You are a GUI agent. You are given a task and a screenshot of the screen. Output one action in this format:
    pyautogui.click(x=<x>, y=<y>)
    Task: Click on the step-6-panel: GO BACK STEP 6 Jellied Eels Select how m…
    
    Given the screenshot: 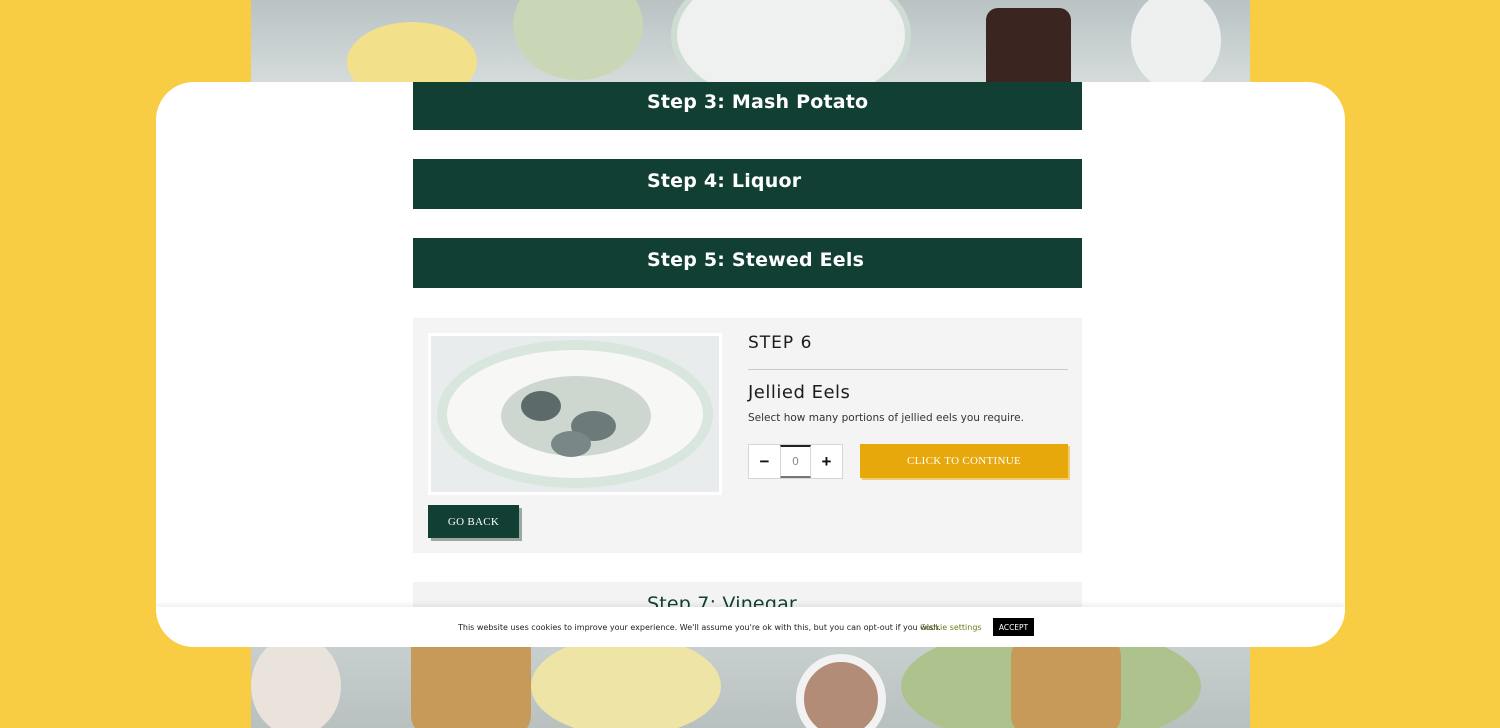 What is the action you would take?
    pyautogui.click(x=747, y=435)
    